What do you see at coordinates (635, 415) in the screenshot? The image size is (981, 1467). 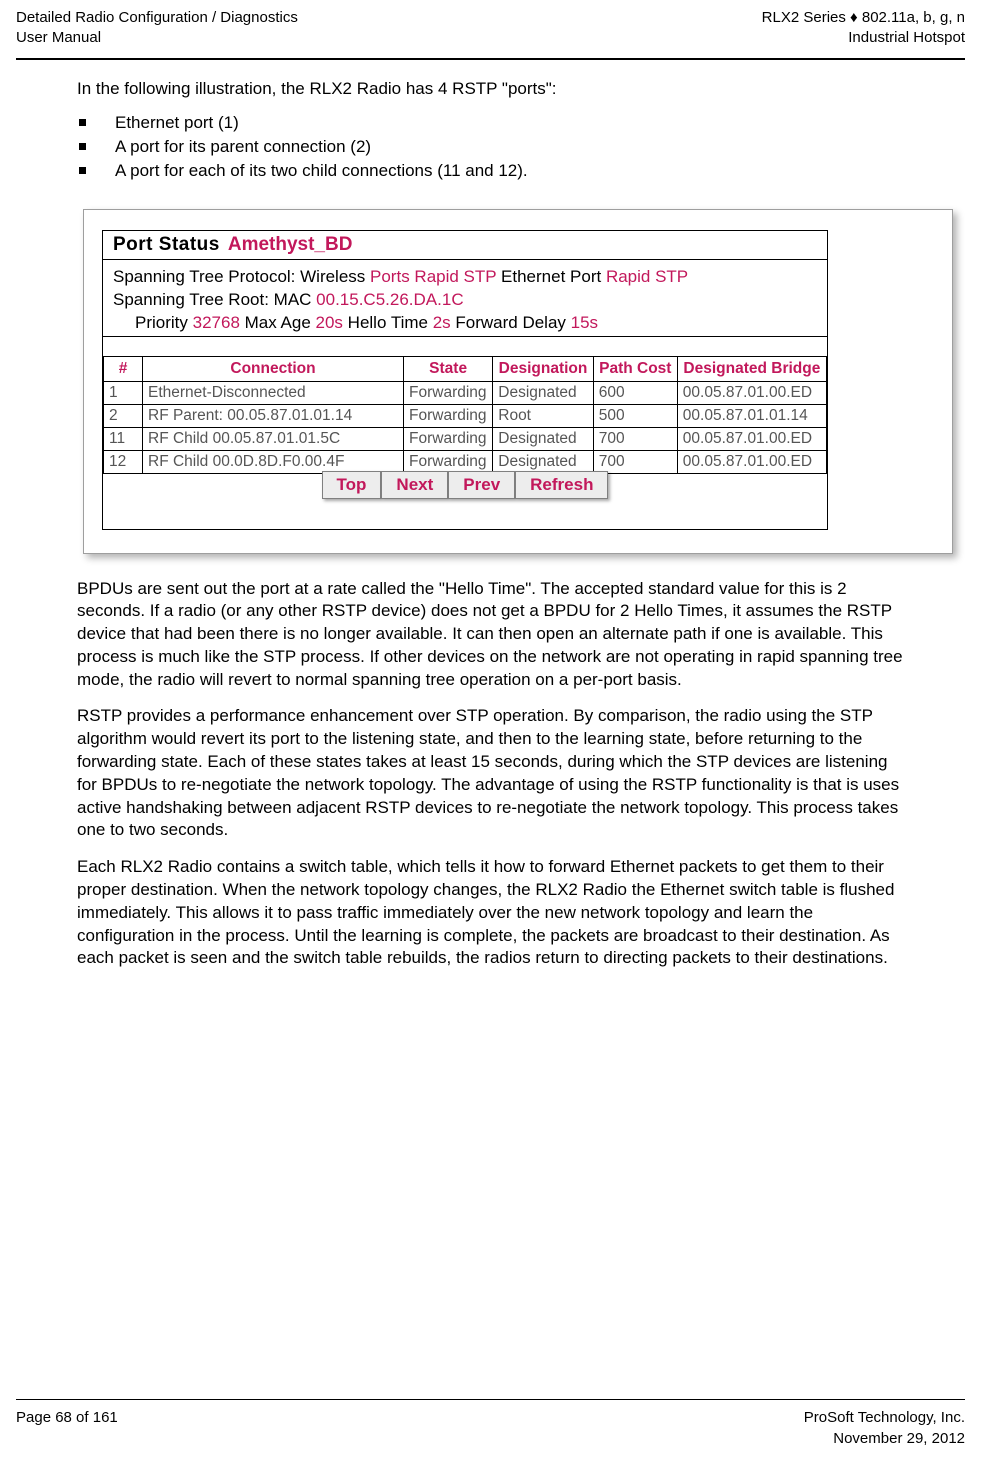 I see `cell-path-cost: 500` at bounding box center [635, 415].